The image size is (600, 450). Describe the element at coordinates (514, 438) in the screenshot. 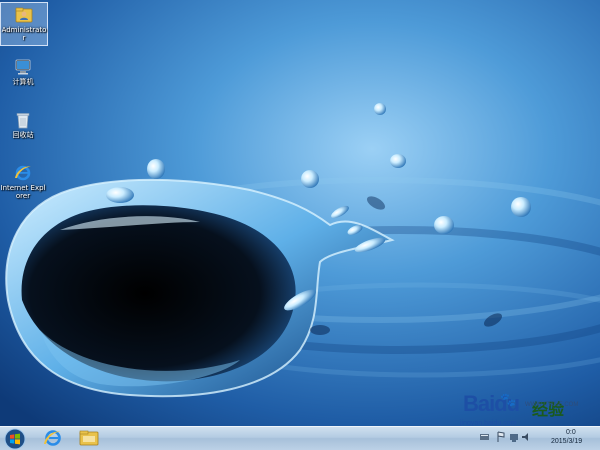

I see `network-icon` at that location.